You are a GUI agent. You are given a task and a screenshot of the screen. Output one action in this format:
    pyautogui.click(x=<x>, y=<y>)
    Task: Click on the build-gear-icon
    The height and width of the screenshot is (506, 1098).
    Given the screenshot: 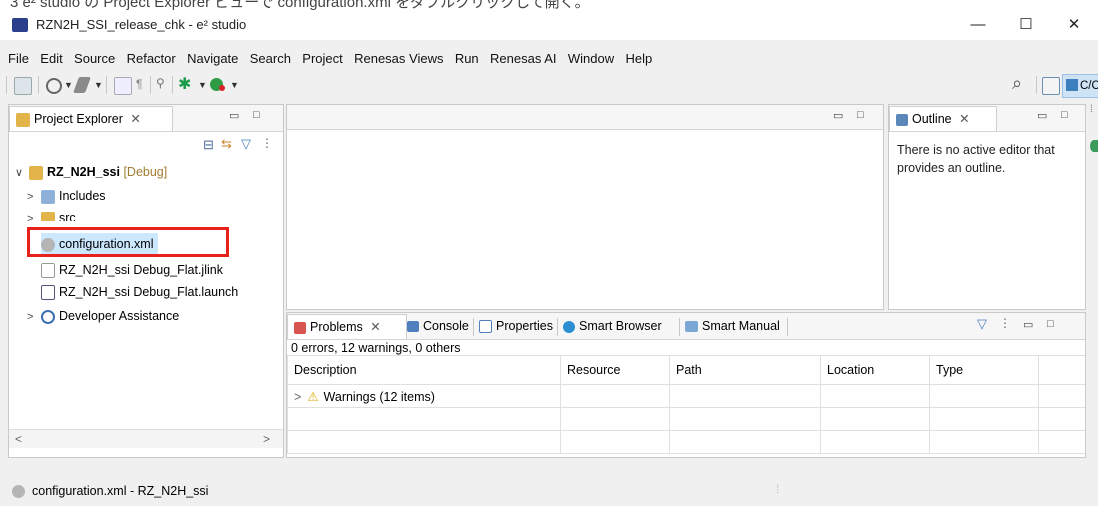 What is the action you would take?
    pyautogui.click(x=54, y=86)
    